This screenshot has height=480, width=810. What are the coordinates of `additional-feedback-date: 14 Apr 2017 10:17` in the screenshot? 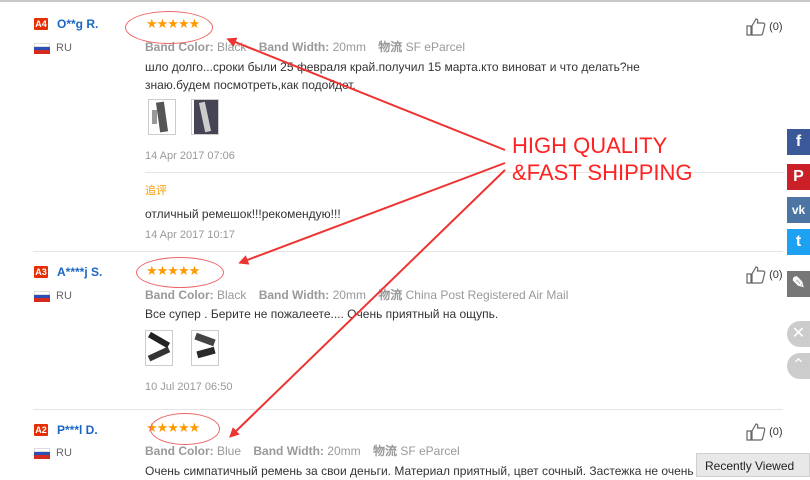 It's located at (190, 235).